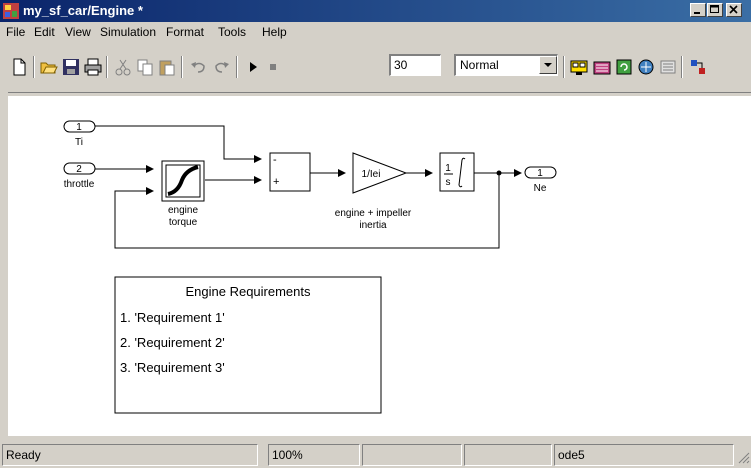 This screenshot has width=751, height=468. What do you see at coordinates (375, 67) in the screenshot?
I see `toolbar` at bounding box center [375, 67].